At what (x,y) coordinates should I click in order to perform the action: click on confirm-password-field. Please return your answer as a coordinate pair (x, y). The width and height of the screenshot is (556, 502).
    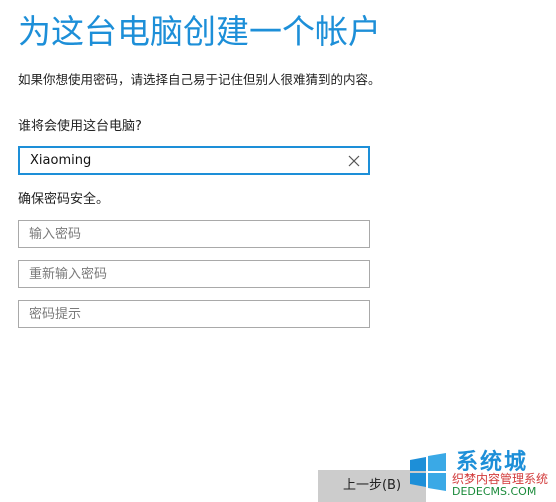
    Looking at the image, I should click on (194, 274).